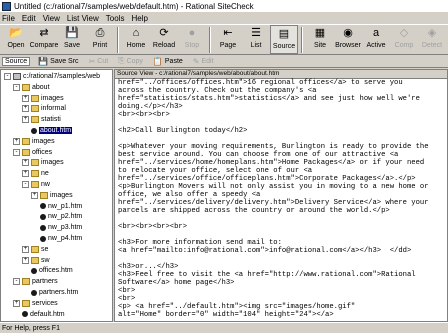 This screenshot has width=448, height=333. Describe the element at coordinates (72, 39) in the screenshot. I see `save-button: 💾 Save` at that location.